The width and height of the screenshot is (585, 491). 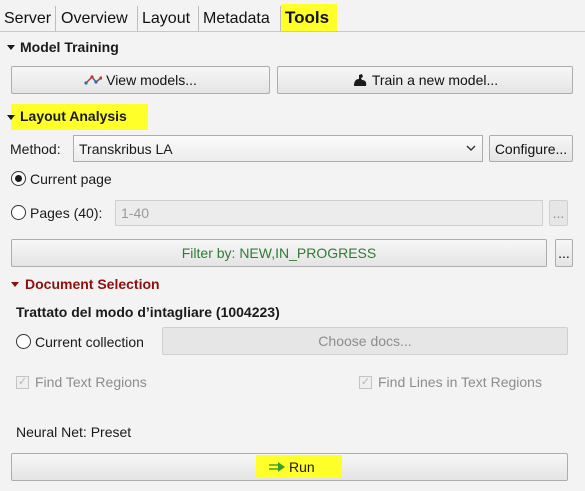 What do you see at coordinates (471, 149) in the screenshot?
I see `chevron-down-icon` at bounding box center [471, 149].